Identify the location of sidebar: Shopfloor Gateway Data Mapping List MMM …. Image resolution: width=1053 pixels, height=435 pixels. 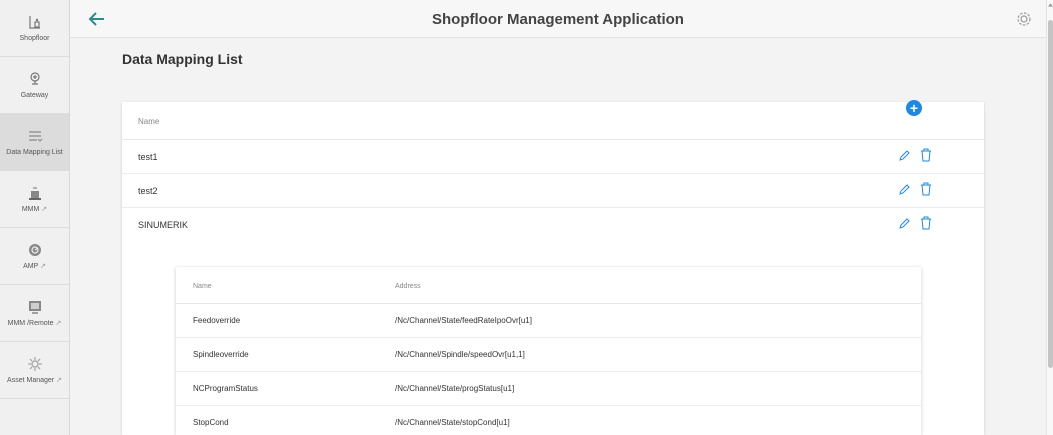
(35, 217).